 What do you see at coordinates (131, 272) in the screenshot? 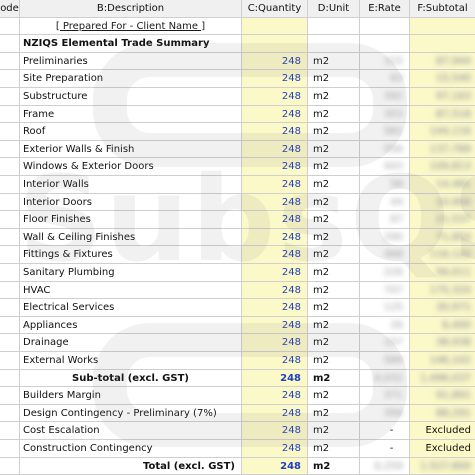
I see `description-cell: Sanitary Plumbing` at bounding box center [131, 272].